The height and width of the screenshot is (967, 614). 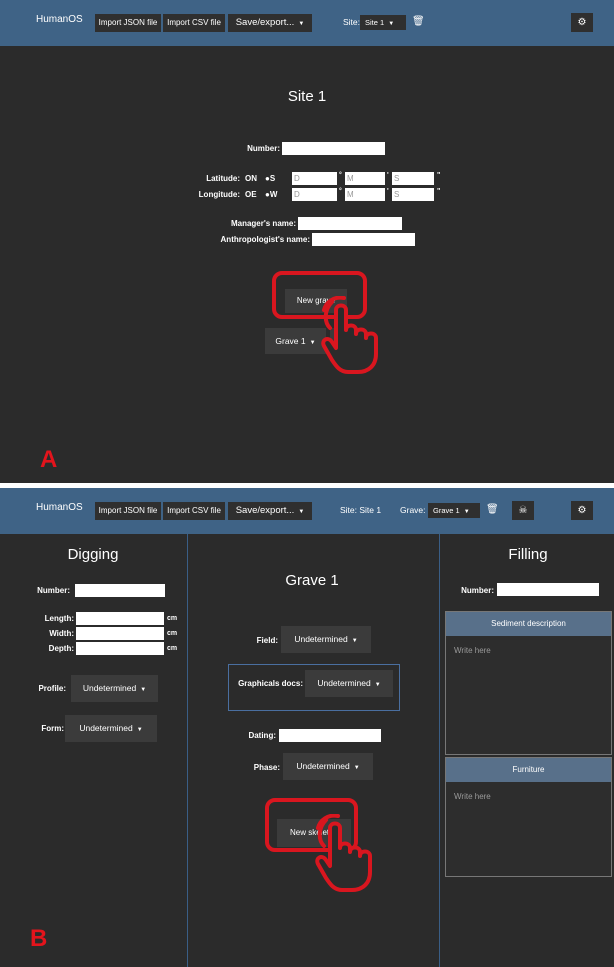 What do you see at coordinates (106, 728) in the screenshot?
I see `form-select-value: Undetermined` at bounding box center [106, 728].